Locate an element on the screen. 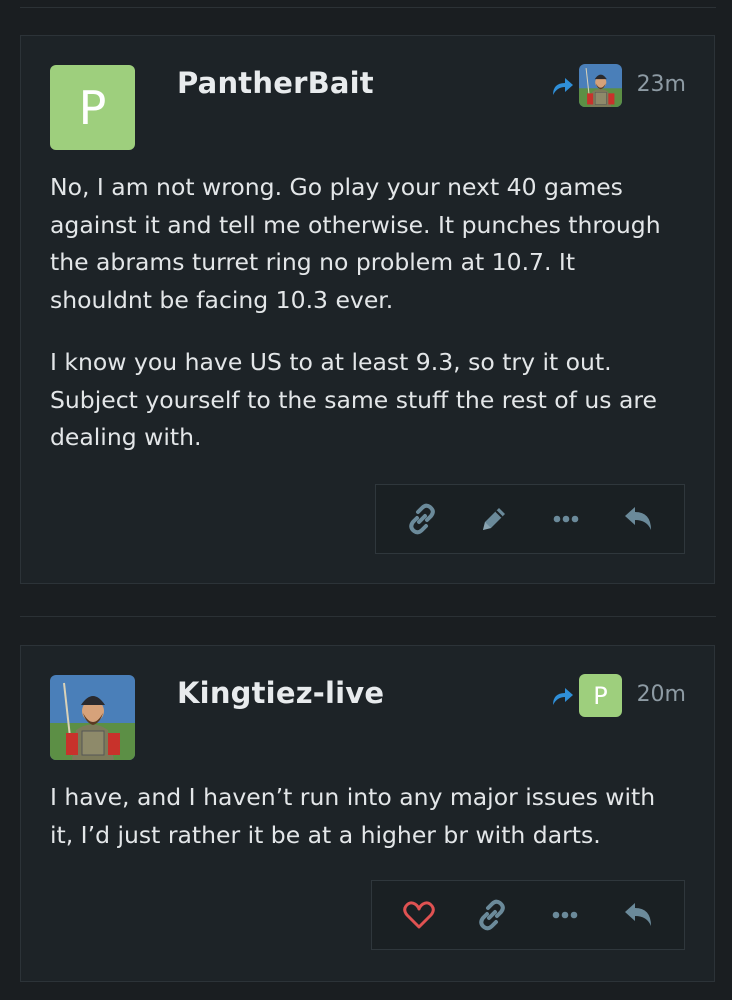 The width and height of the screenshot is (732, 1000). post-time: 20m is located at coordinates (661, 694).